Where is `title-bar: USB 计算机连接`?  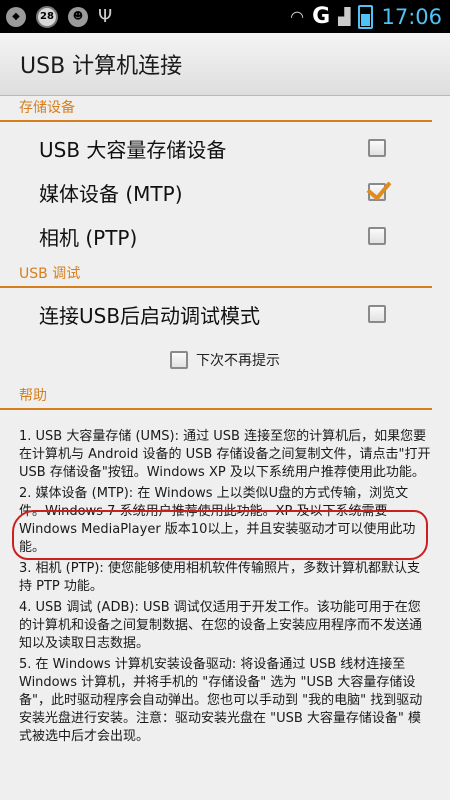 title-bar: USB 计算机连接 is located at coordinates (225, 64).